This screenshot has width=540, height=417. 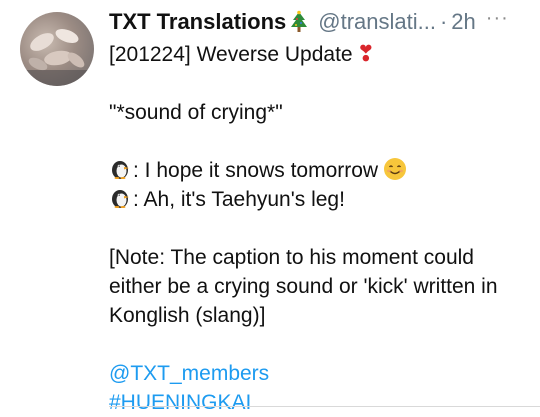 What do you see at coordinates (57, 49) in the screenshot?
I see `avatar` at bounding box center [57, 49].